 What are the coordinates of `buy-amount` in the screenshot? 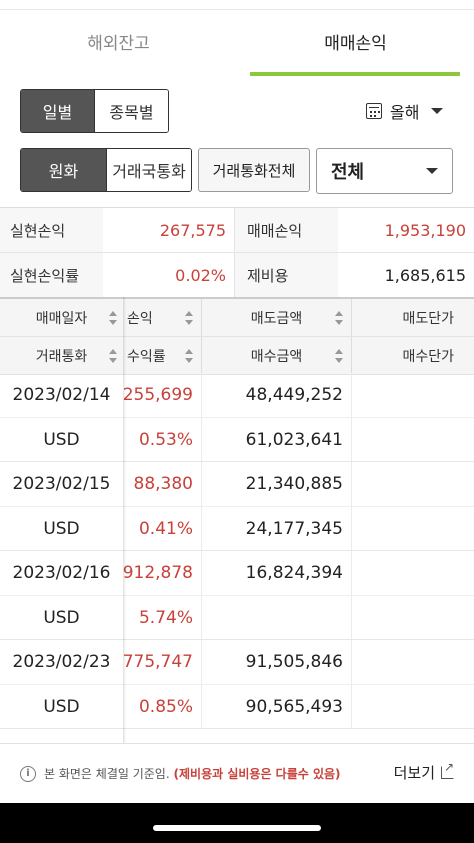 It's located at (276, 617).